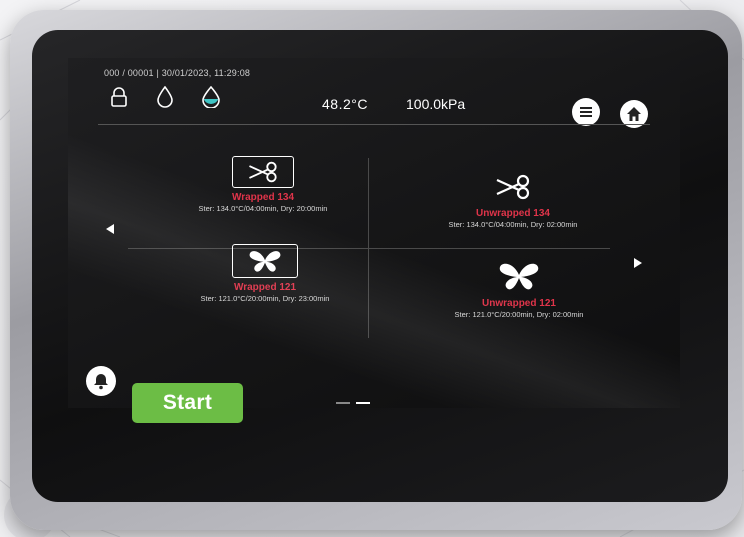 Image resolution: width=744 pixels, height=537 pixels. Describe the element at coordinates (263, 197) in the screenshot. I see `program-name: Wrapped 134` at that location.